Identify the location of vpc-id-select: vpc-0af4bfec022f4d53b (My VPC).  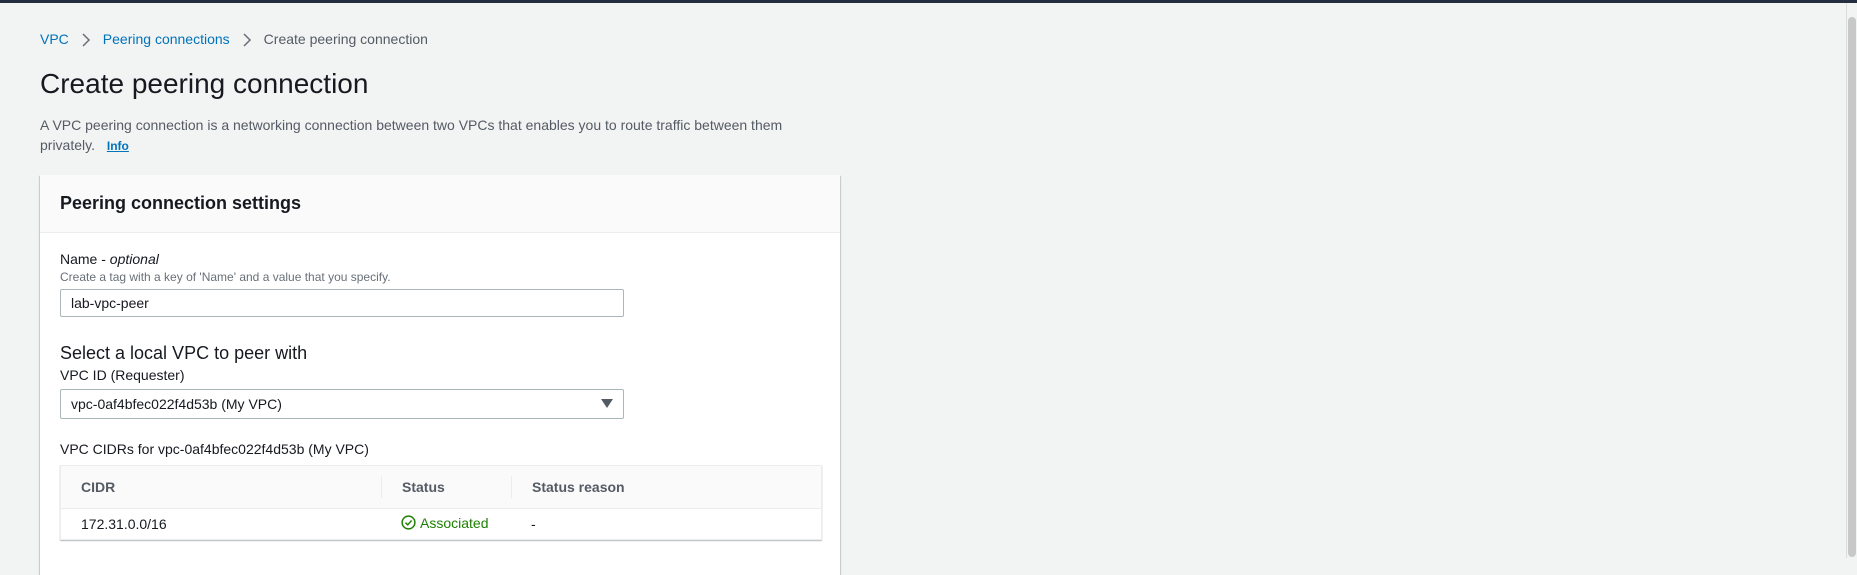
(342, 404).